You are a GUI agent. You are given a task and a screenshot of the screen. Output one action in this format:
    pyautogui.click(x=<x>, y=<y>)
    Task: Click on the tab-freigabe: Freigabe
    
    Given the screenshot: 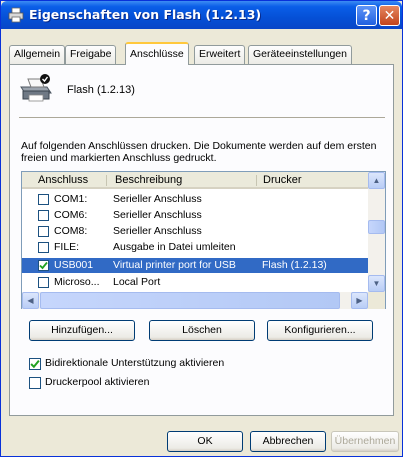 What is the action you would take?
    pyautogui.click(x=91, y=54)
    